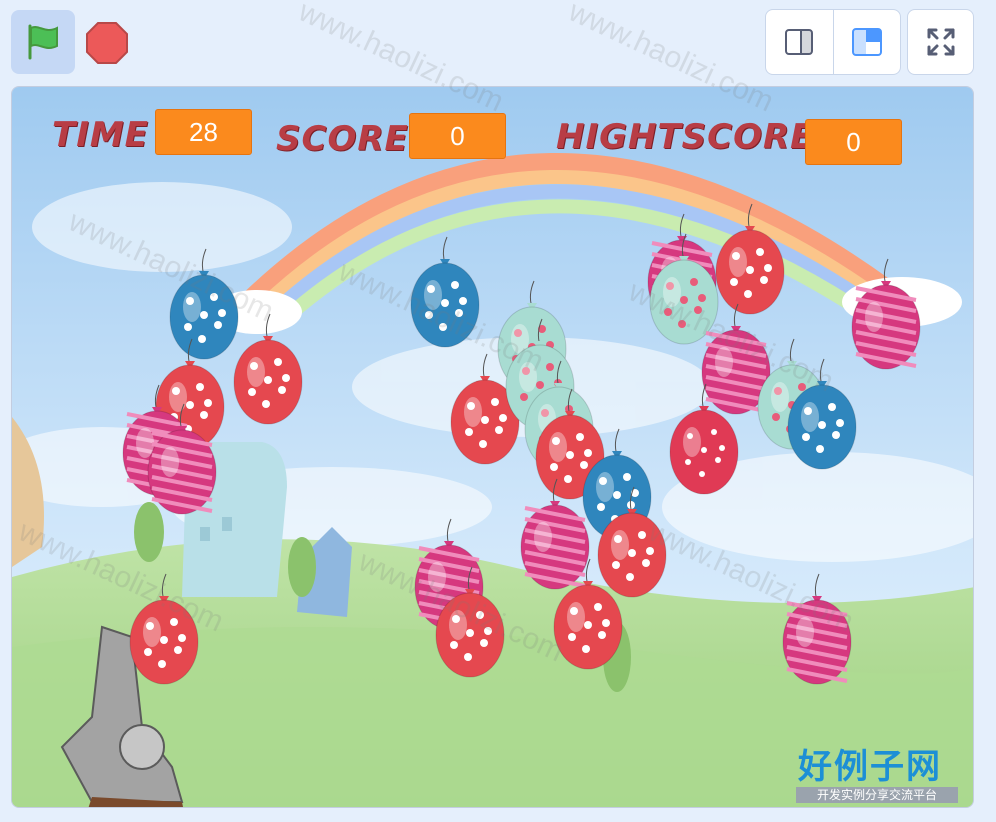 Image resolution: width=996 pixels, height=822 pixels. I want to click on stop-button, so click(107, 43).